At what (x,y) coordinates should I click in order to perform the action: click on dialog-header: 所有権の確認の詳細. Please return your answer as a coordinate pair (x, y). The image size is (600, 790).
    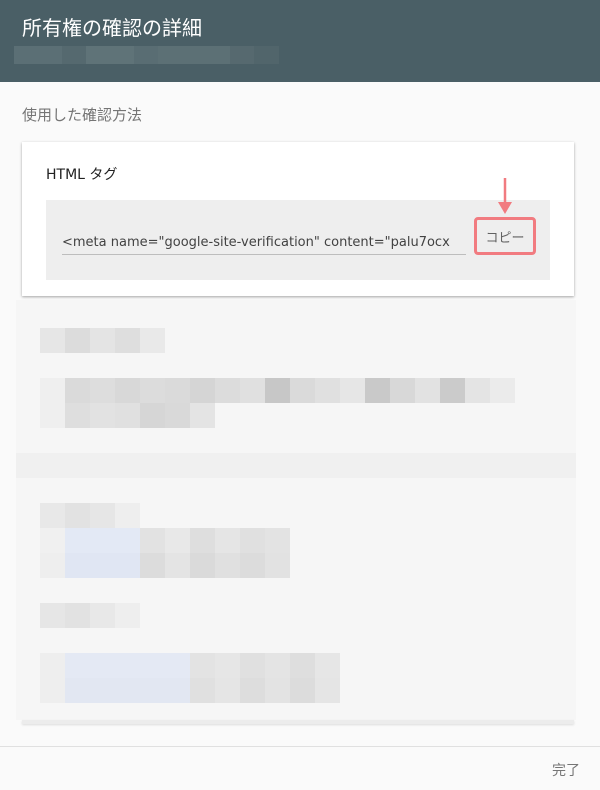
    Looking at the image, I should click on (300, 41).